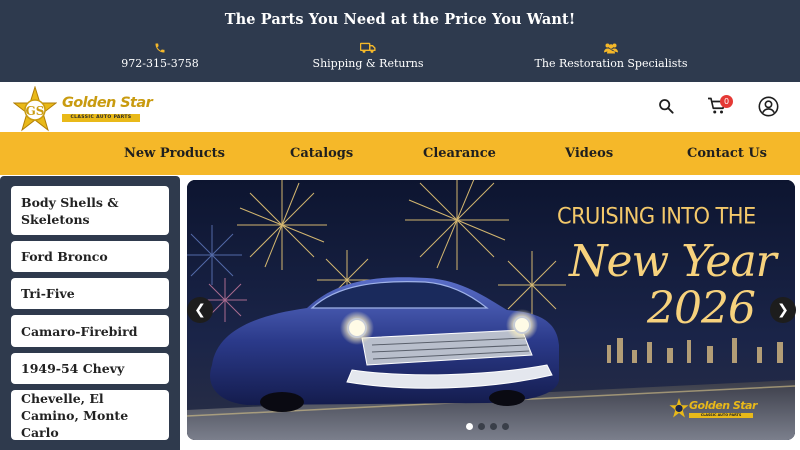  I want to click on hero-headline-line2: New Year, so click(673, 261).